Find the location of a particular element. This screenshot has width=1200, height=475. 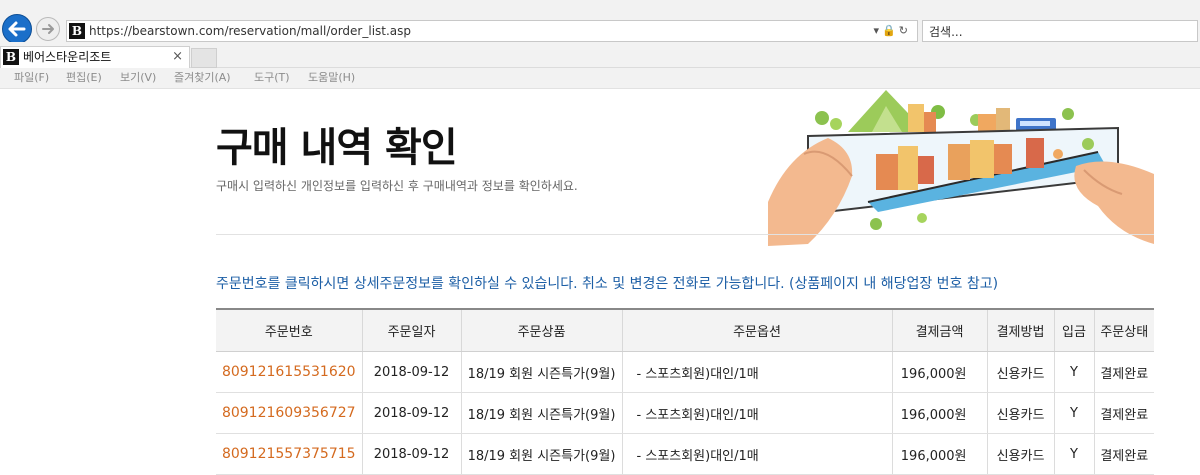

hero-illustration is located at coordinates (961, 168).